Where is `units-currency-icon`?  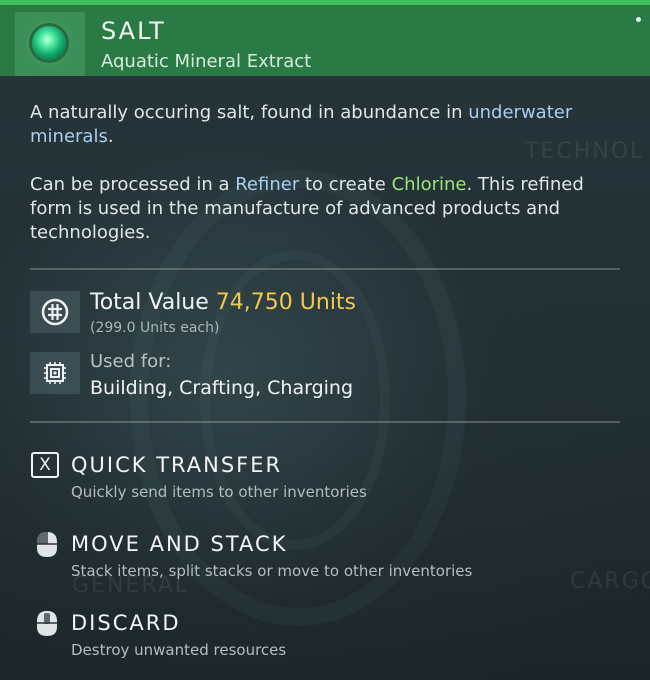
units-currency-icon is located at coordinates (55, 312).